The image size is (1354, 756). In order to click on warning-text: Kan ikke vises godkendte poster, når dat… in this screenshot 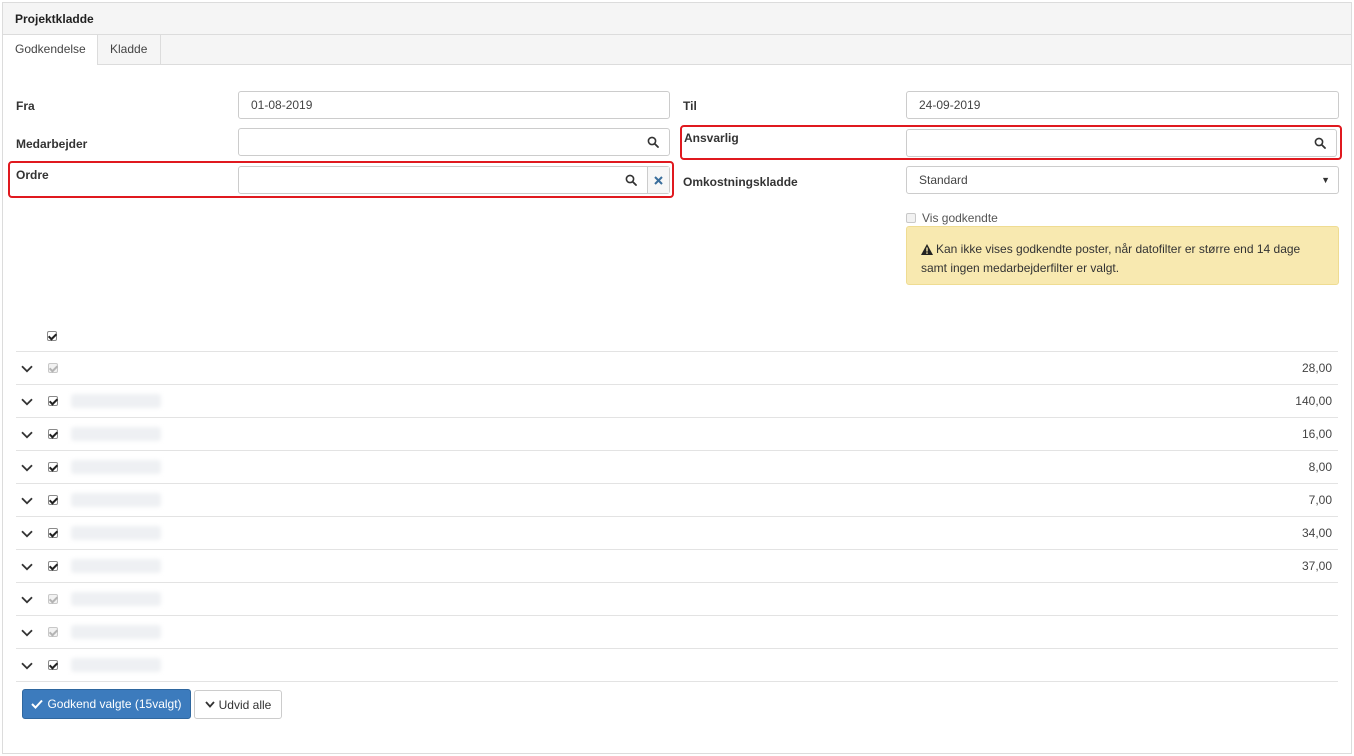, I will do `click(1111, 258)`.